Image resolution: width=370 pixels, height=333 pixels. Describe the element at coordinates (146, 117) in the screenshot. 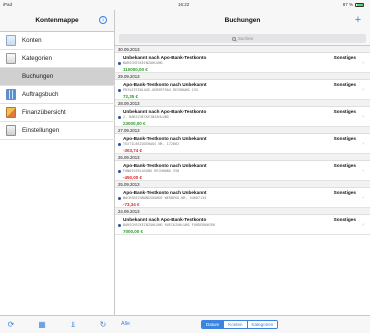

I see `transaction-detail: 2. BARSCHECKEINZAHLUNG` at that location.